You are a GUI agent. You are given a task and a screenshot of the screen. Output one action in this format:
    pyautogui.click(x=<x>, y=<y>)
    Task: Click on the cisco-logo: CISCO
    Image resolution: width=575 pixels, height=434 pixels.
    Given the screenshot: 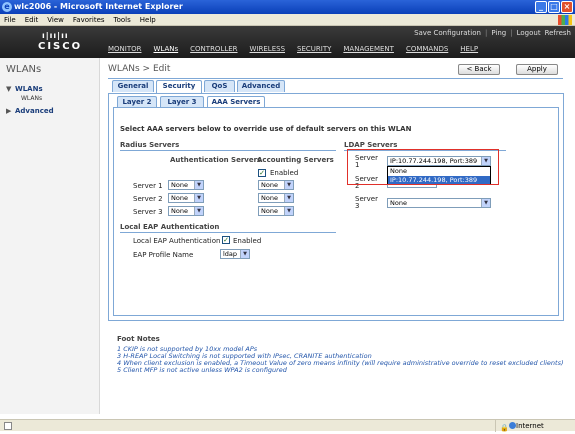 What is the action you would take?
    pyautogui.click(x=60, y=46)
    